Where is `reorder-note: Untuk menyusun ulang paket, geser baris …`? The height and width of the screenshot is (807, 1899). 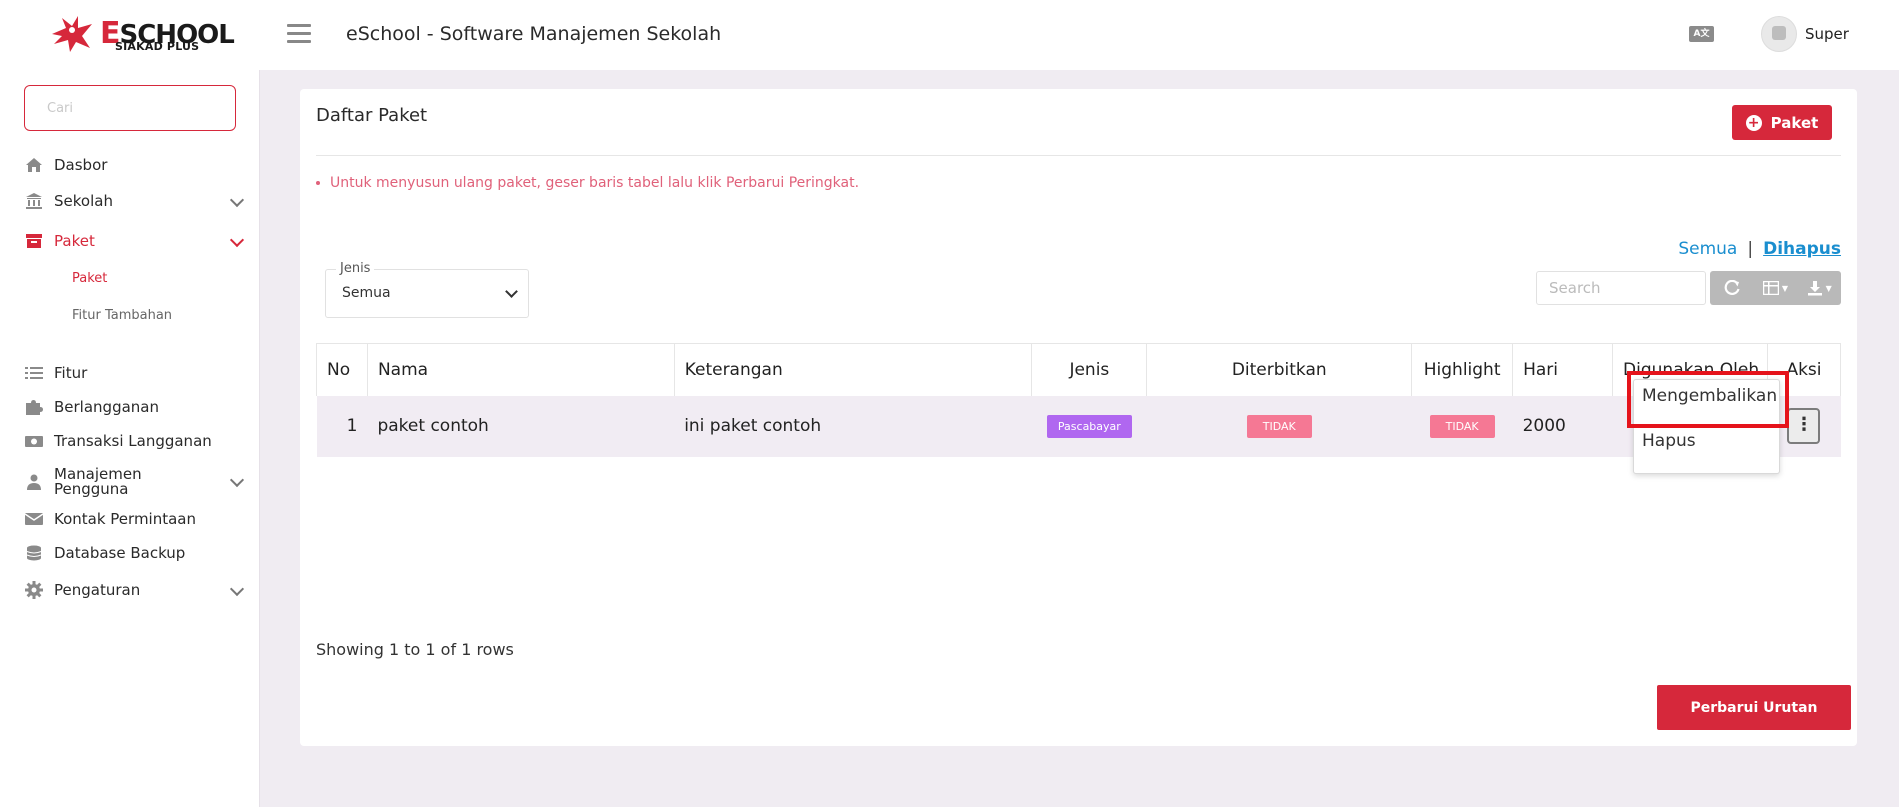 reorder-note: Untuk menyusun ulang paket, geser baris … is located at coordinates (587, 183).